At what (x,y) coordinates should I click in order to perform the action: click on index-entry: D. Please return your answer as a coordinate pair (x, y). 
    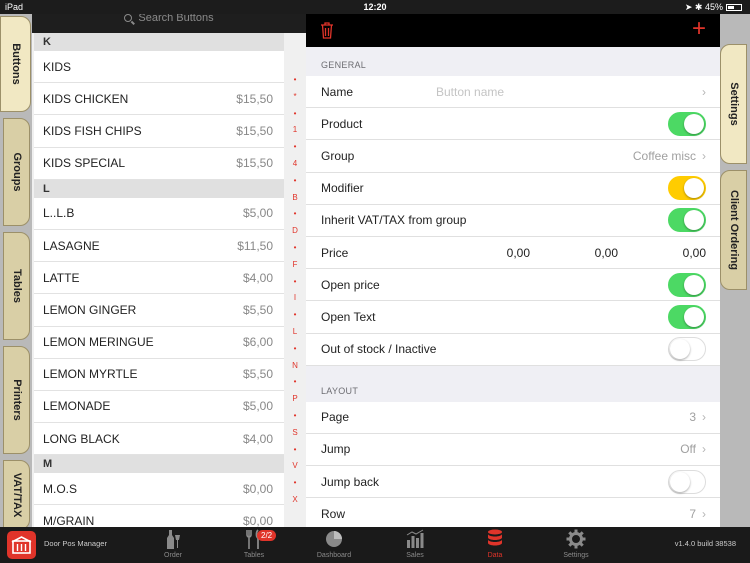
    Looking at the image, I should click on (295, 231).